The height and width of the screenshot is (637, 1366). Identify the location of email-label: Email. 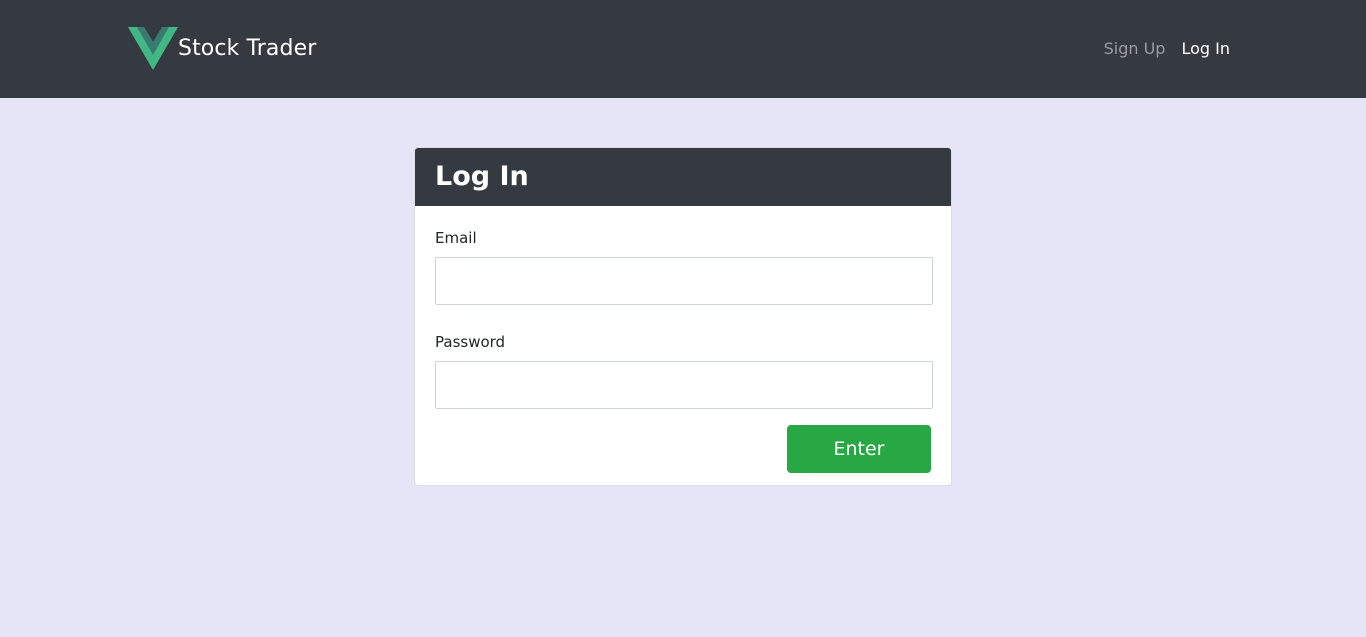
(456, 238).